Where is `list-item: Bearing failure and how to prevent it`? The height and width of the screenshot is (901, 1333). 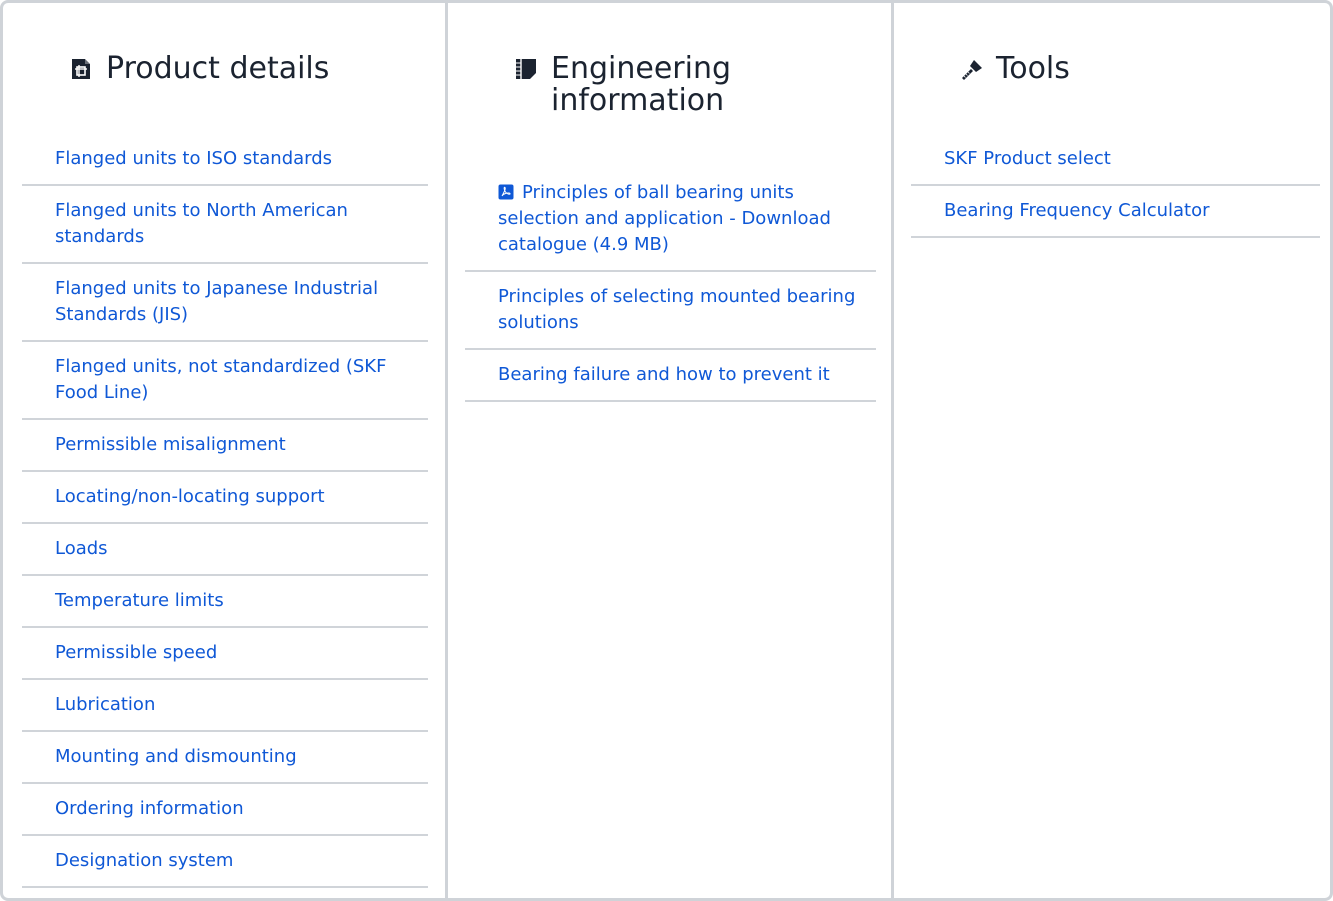 list-item: Bearing failure and how to prevent it is located at coordinates (670, 376).